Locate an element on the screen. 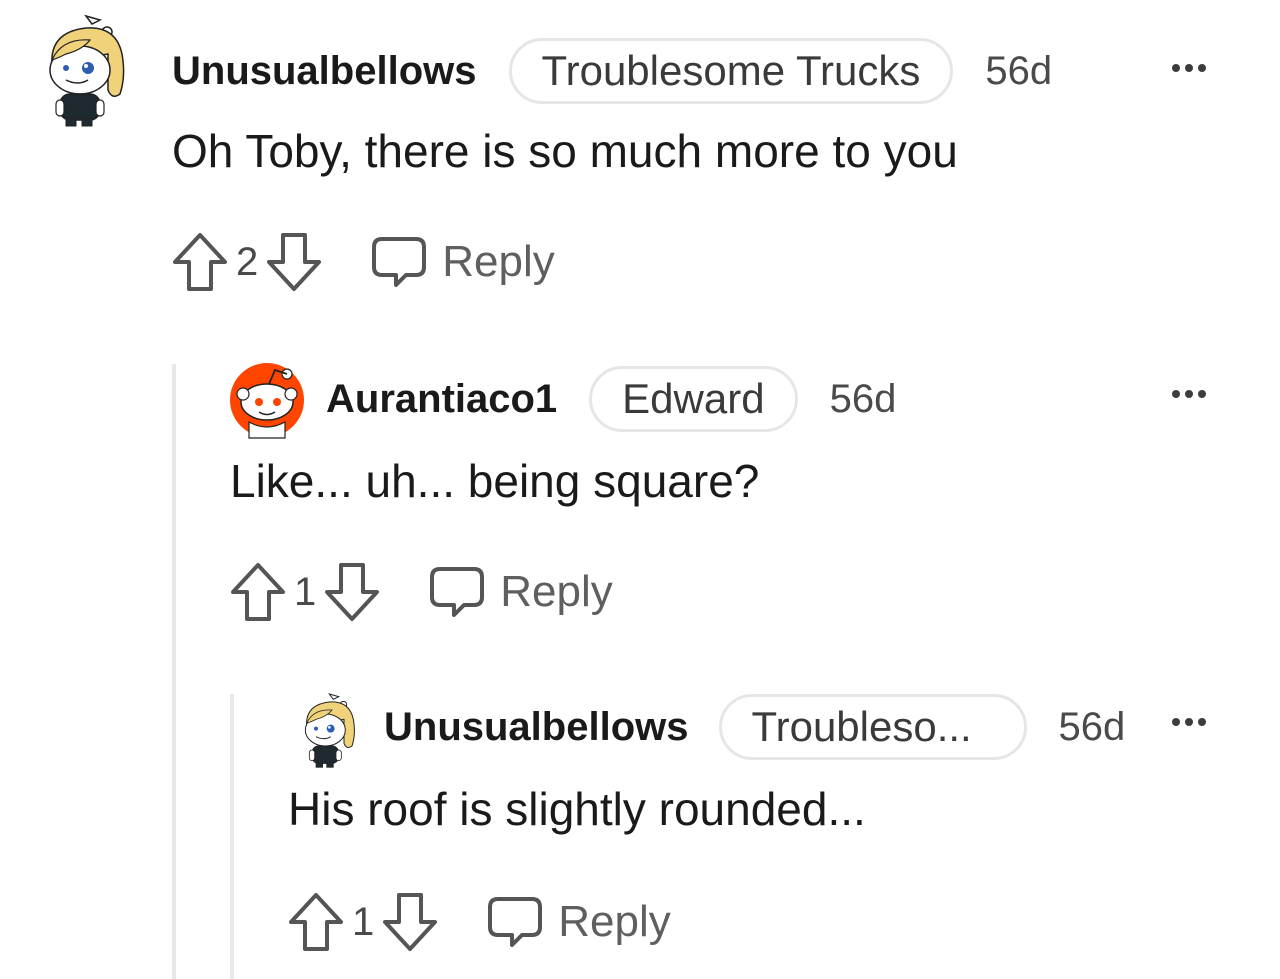  reply-label: Reply is located at coordinates (614, 921).